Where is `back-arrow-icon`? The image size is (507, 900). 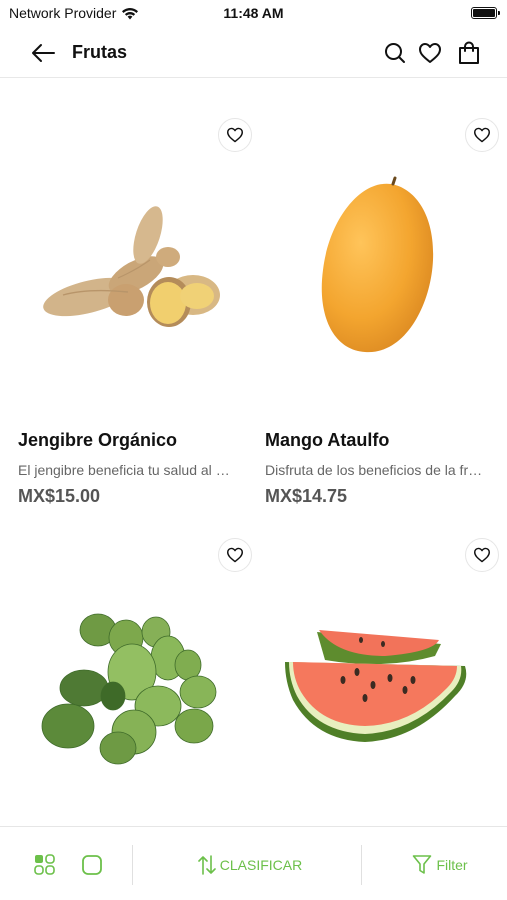
back-arrow-icon is located at coordinates (43, 53).